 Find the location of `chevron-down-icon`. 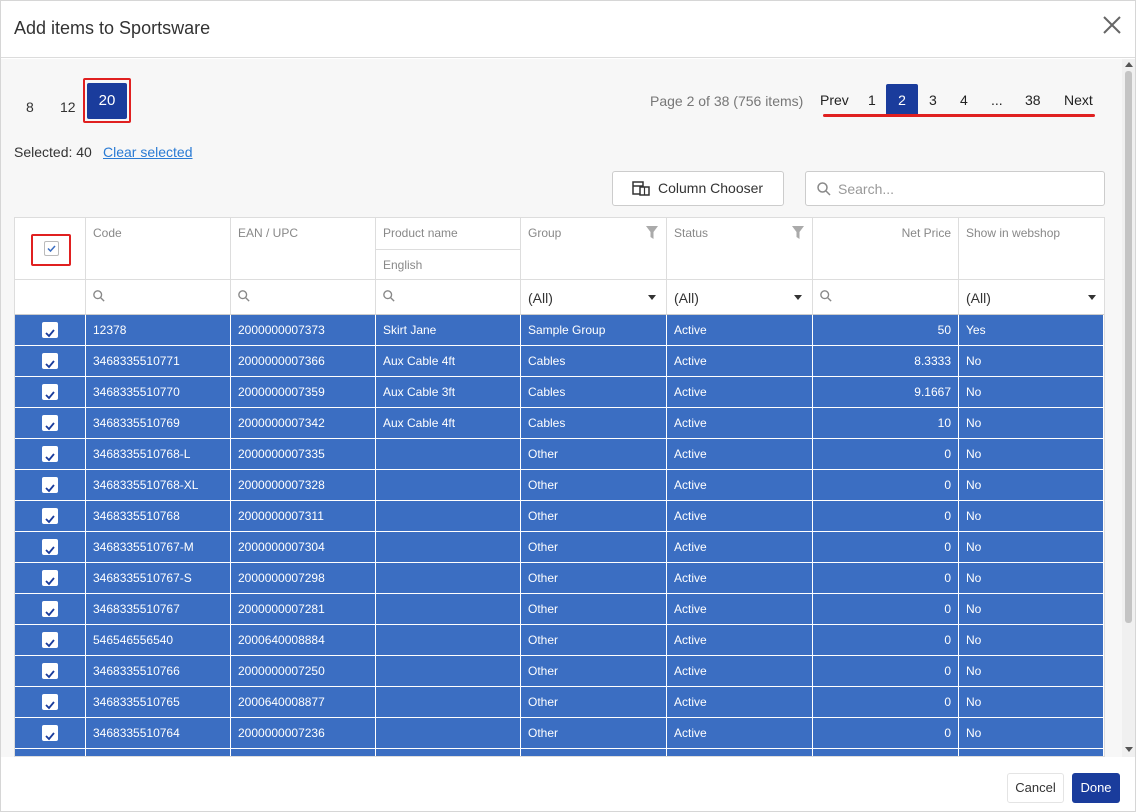

chevron-down-icon is located at coordinates (652, 297).